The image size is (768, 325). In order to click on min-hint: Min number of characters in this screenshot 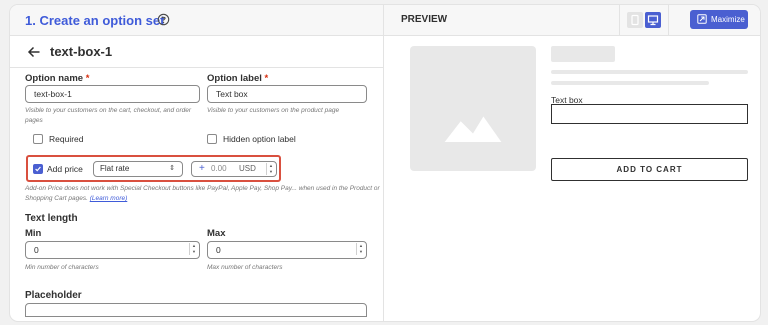, I will do `click(62, 267)`.